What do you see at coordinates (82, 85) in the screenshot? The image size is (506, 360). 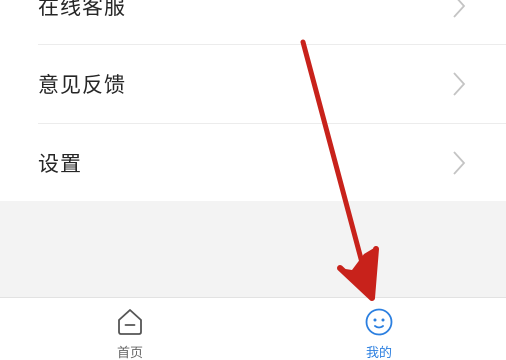 I see `menu-item-label: 意见反馈` at bounding box center [82, 85].